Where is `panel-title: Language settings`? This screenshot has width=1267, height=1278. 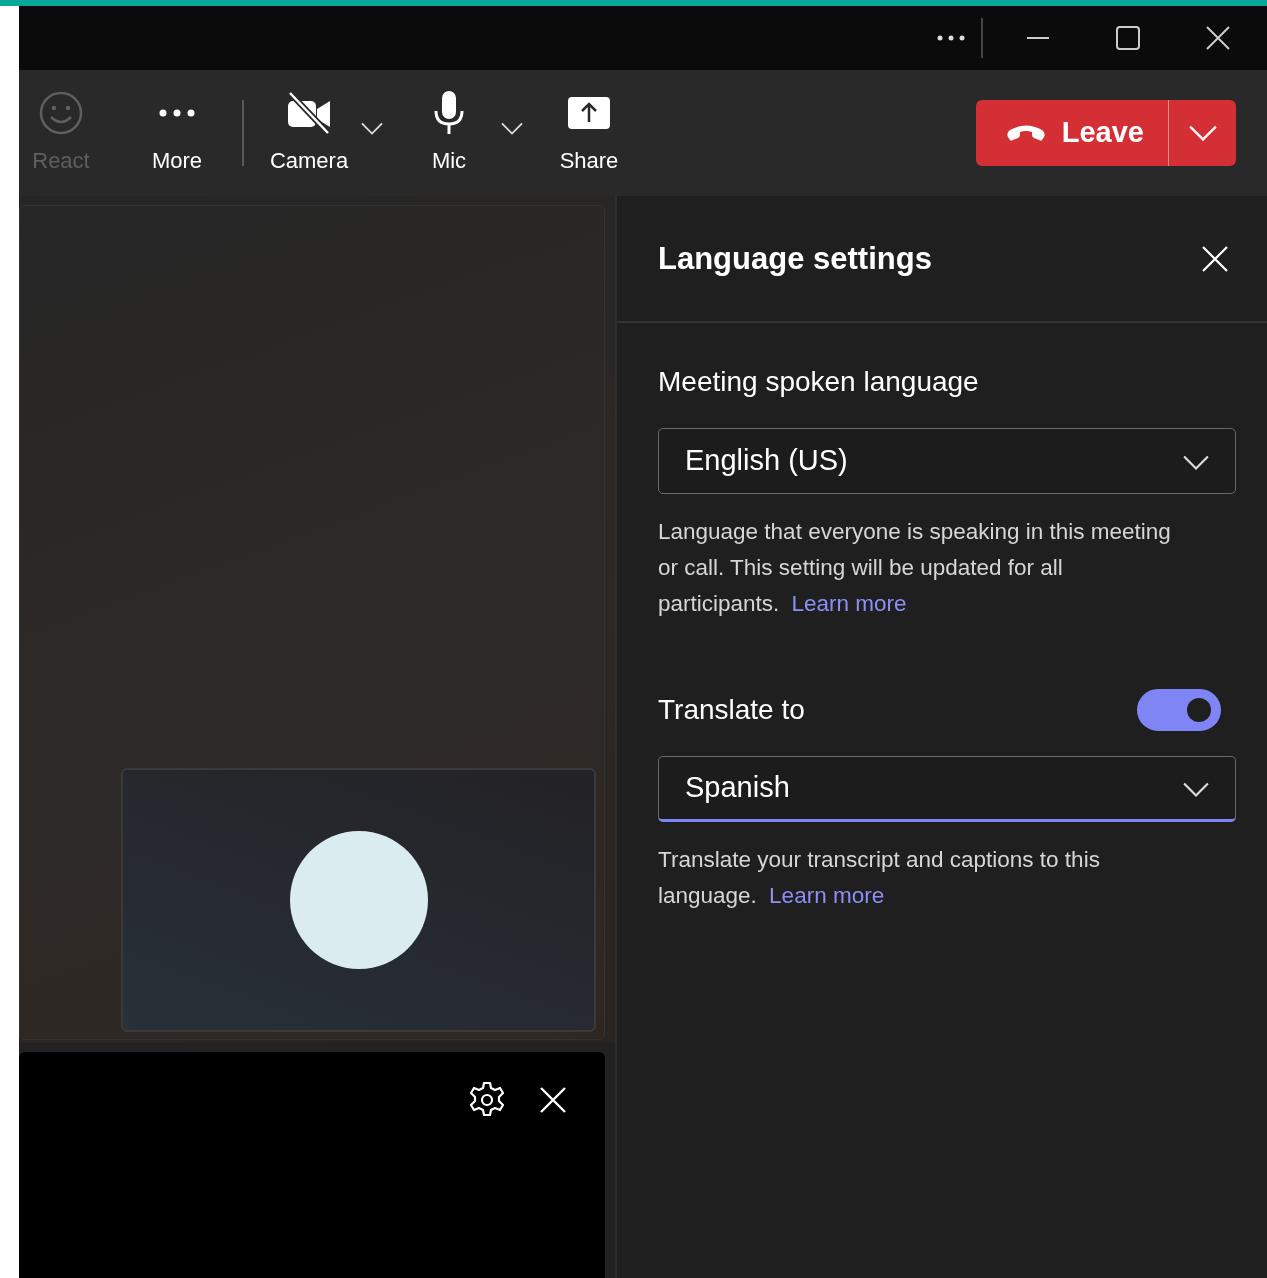
panel-title: Language settings is located at coordinates (795, 258).